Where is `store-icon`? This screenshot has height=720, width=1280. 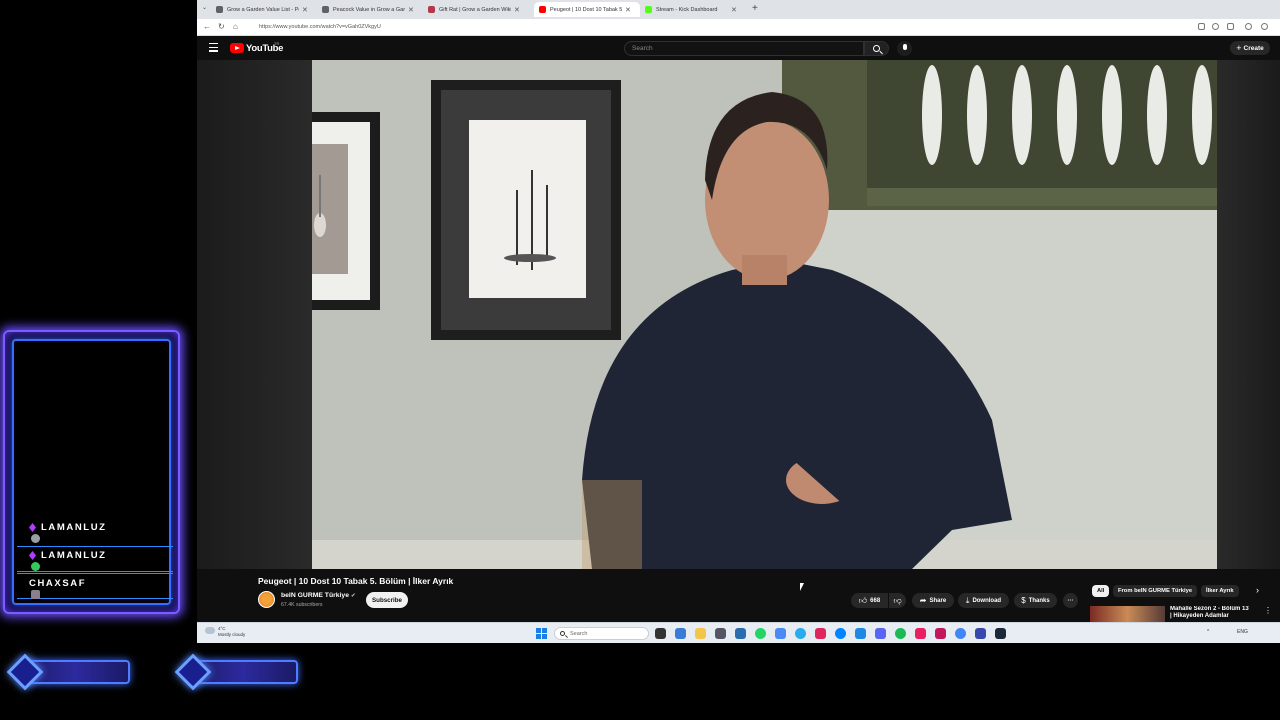
store-icon is located at coordinates (740, 633).